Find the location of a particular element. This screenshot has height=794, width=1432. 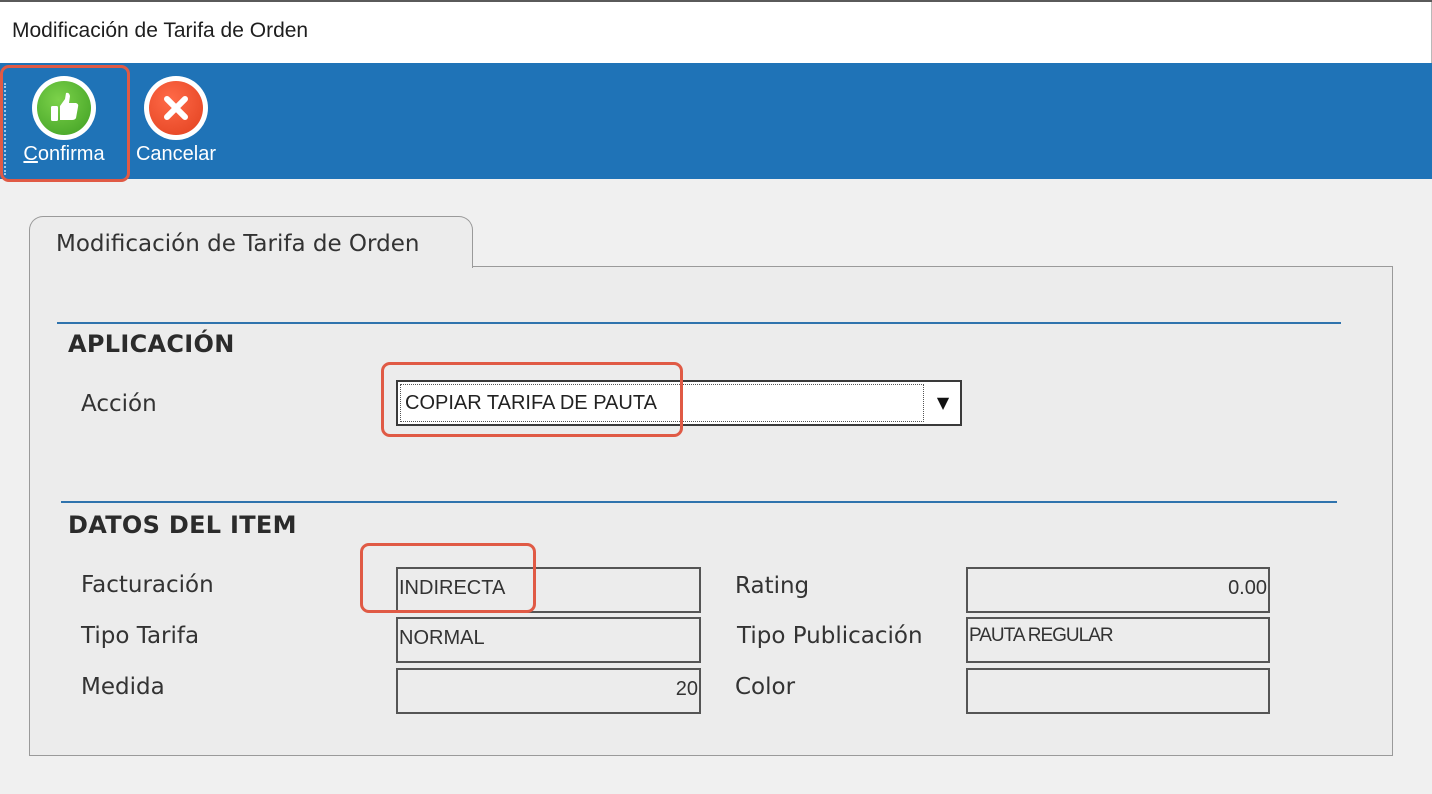

confirm-label: Confirma is located at coordinates (64, 154).